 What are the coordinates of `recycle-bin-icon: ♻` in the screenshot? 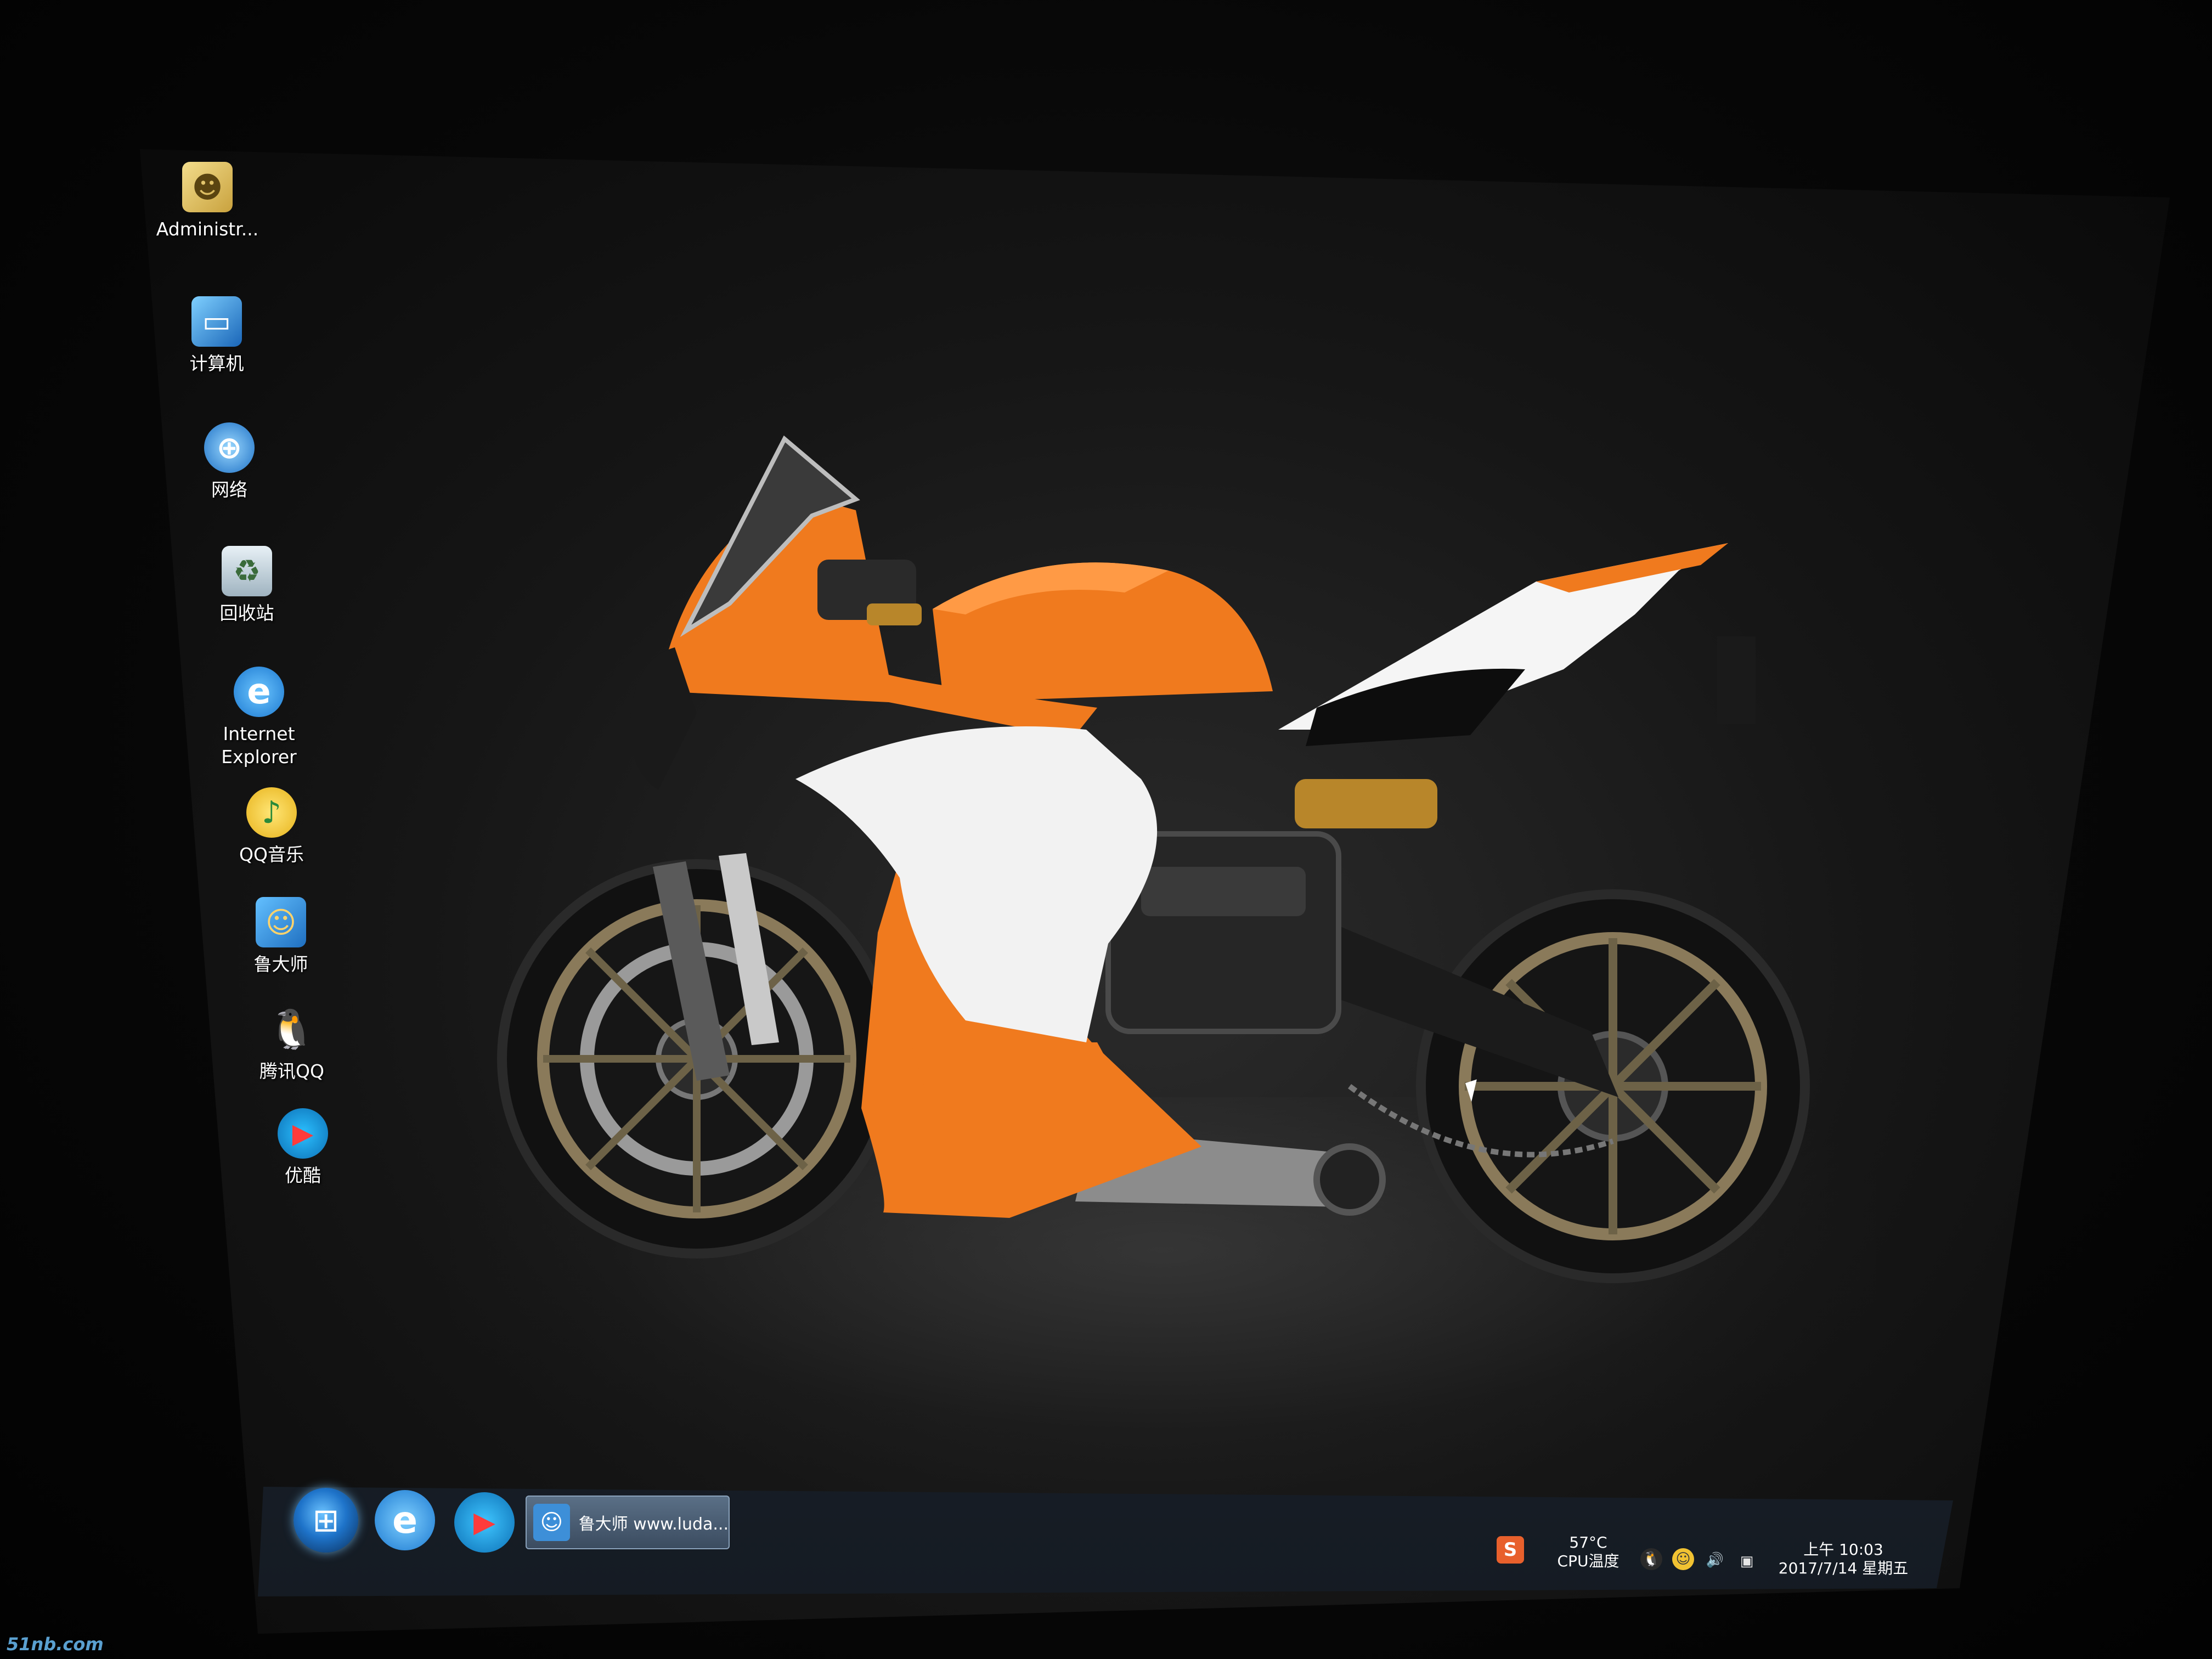 It's located at (247, 571).